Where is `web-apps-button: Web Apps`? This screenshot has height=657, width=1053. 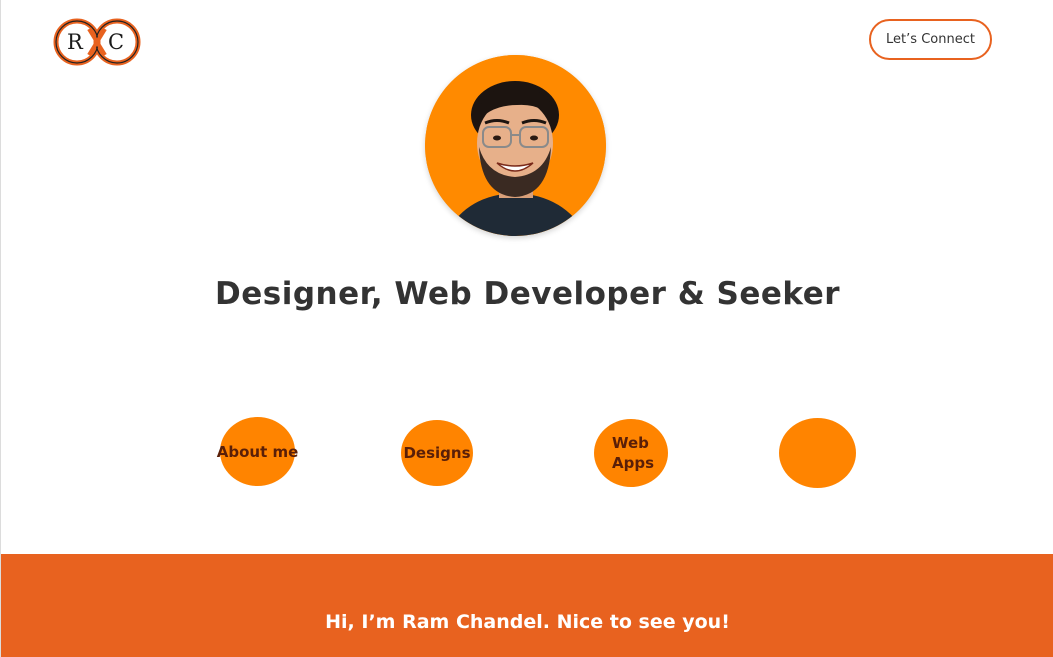 web-apps-button: Web Apps is located at coordinates (631, 453).